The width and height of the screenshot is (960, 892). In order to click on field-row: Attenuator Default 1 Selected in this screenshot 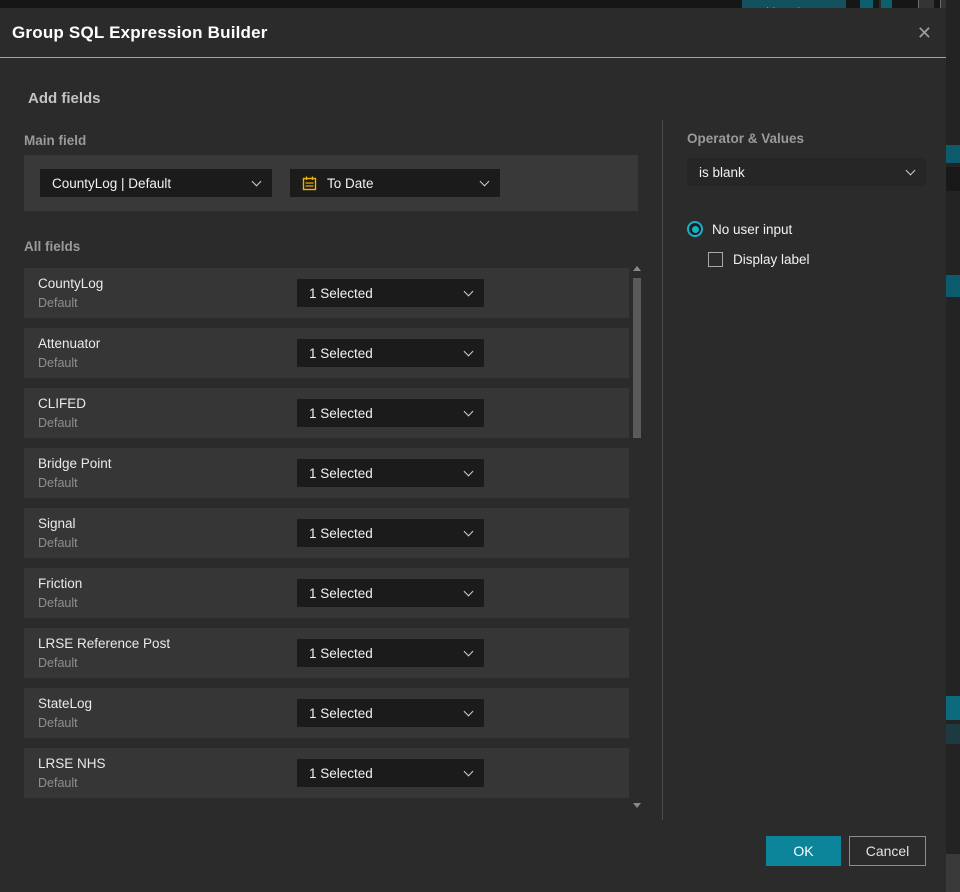, I will do `click(326, 353)`.